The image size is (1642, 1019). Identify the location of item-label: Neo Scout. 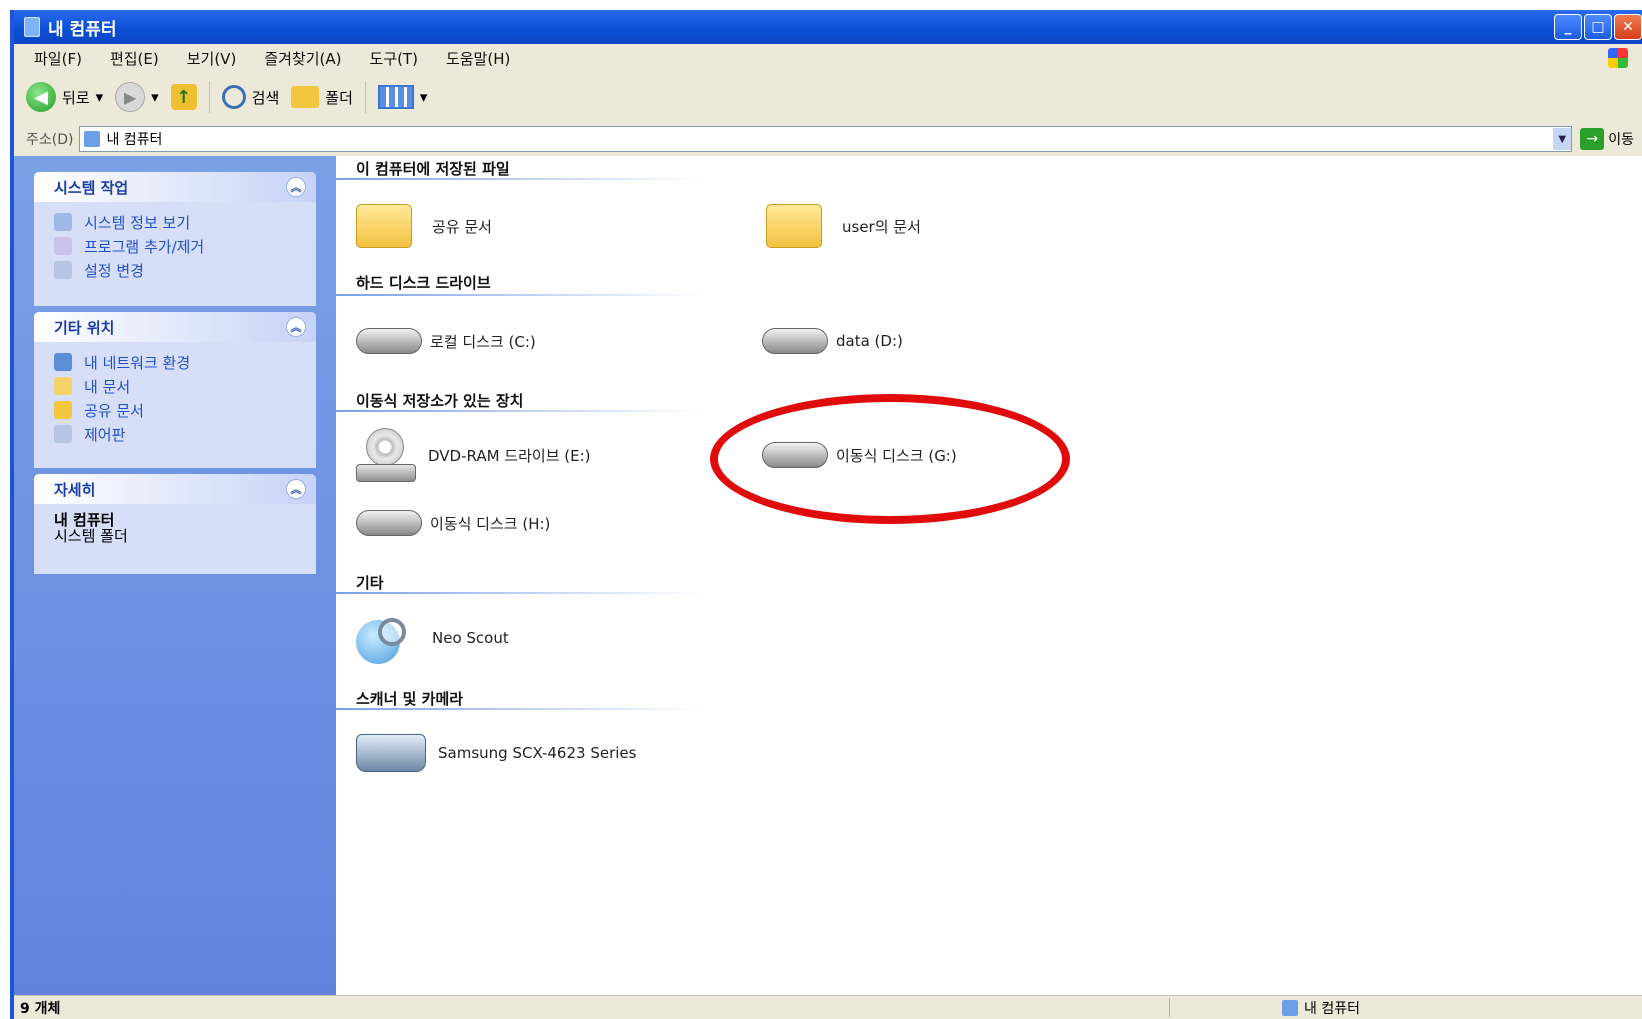
(470, 638).